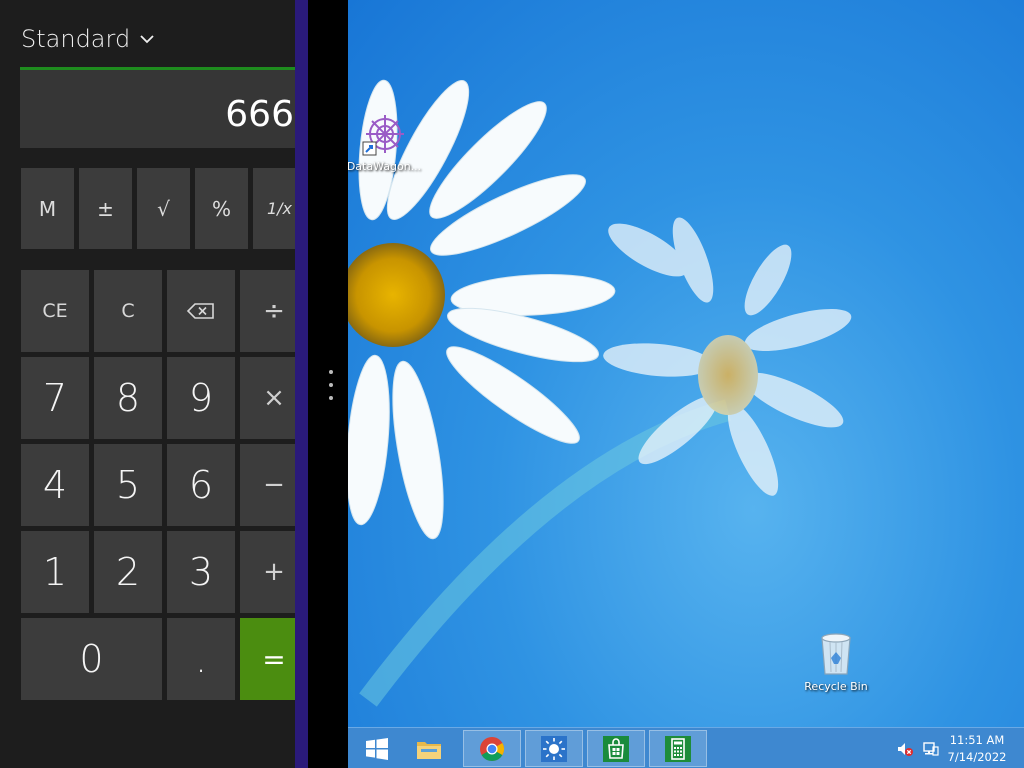  Describe the element at coordinates (267, 572) in the screenshot. I see `add-button: +` at that location.